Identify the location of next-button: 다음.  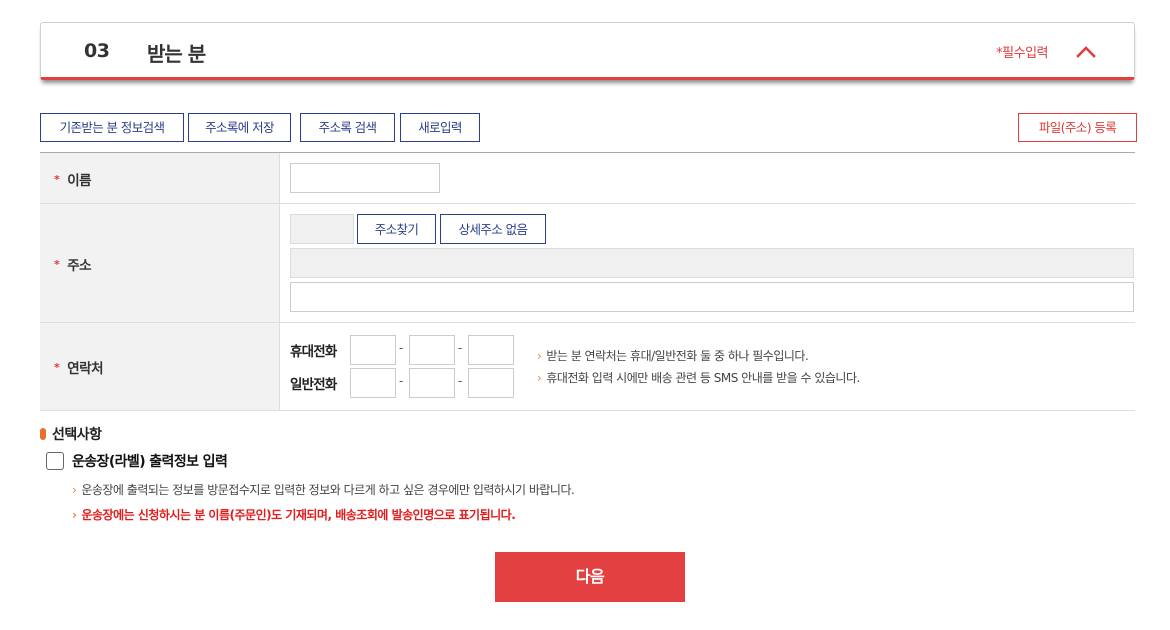
(590, 577).